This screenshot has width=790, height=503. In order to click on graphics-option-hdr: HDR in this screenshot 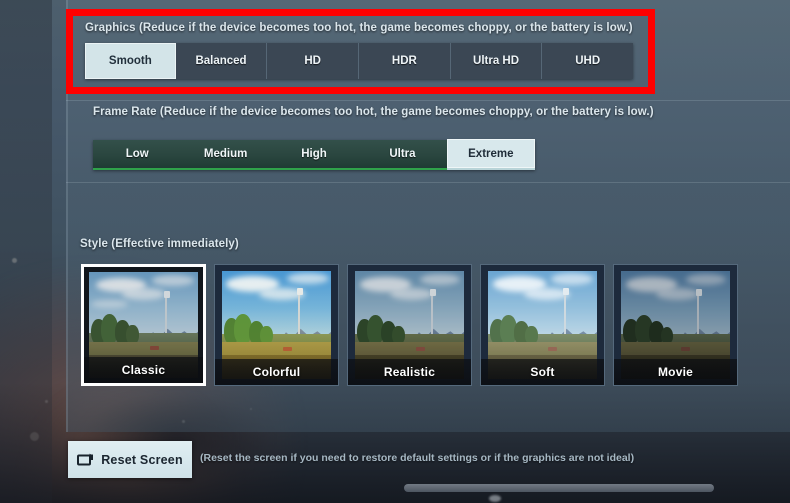, I will do `click(405, 61)`.